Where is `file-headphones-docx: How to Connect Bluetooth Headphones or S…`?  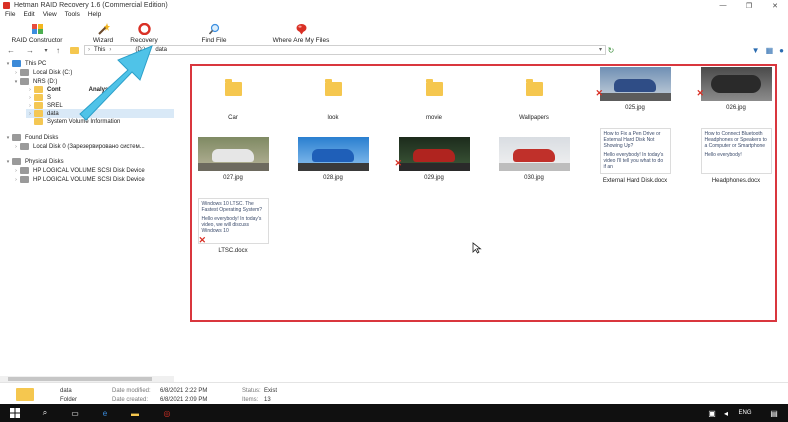
file-headphones-docx: How to Connect Bluetooth Headphones or S… is located at coordinates (736, 156).